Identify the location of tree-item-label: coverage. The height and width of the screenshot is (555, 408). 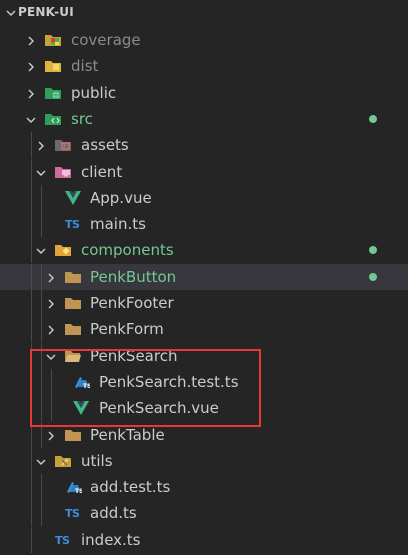
(106, 40).